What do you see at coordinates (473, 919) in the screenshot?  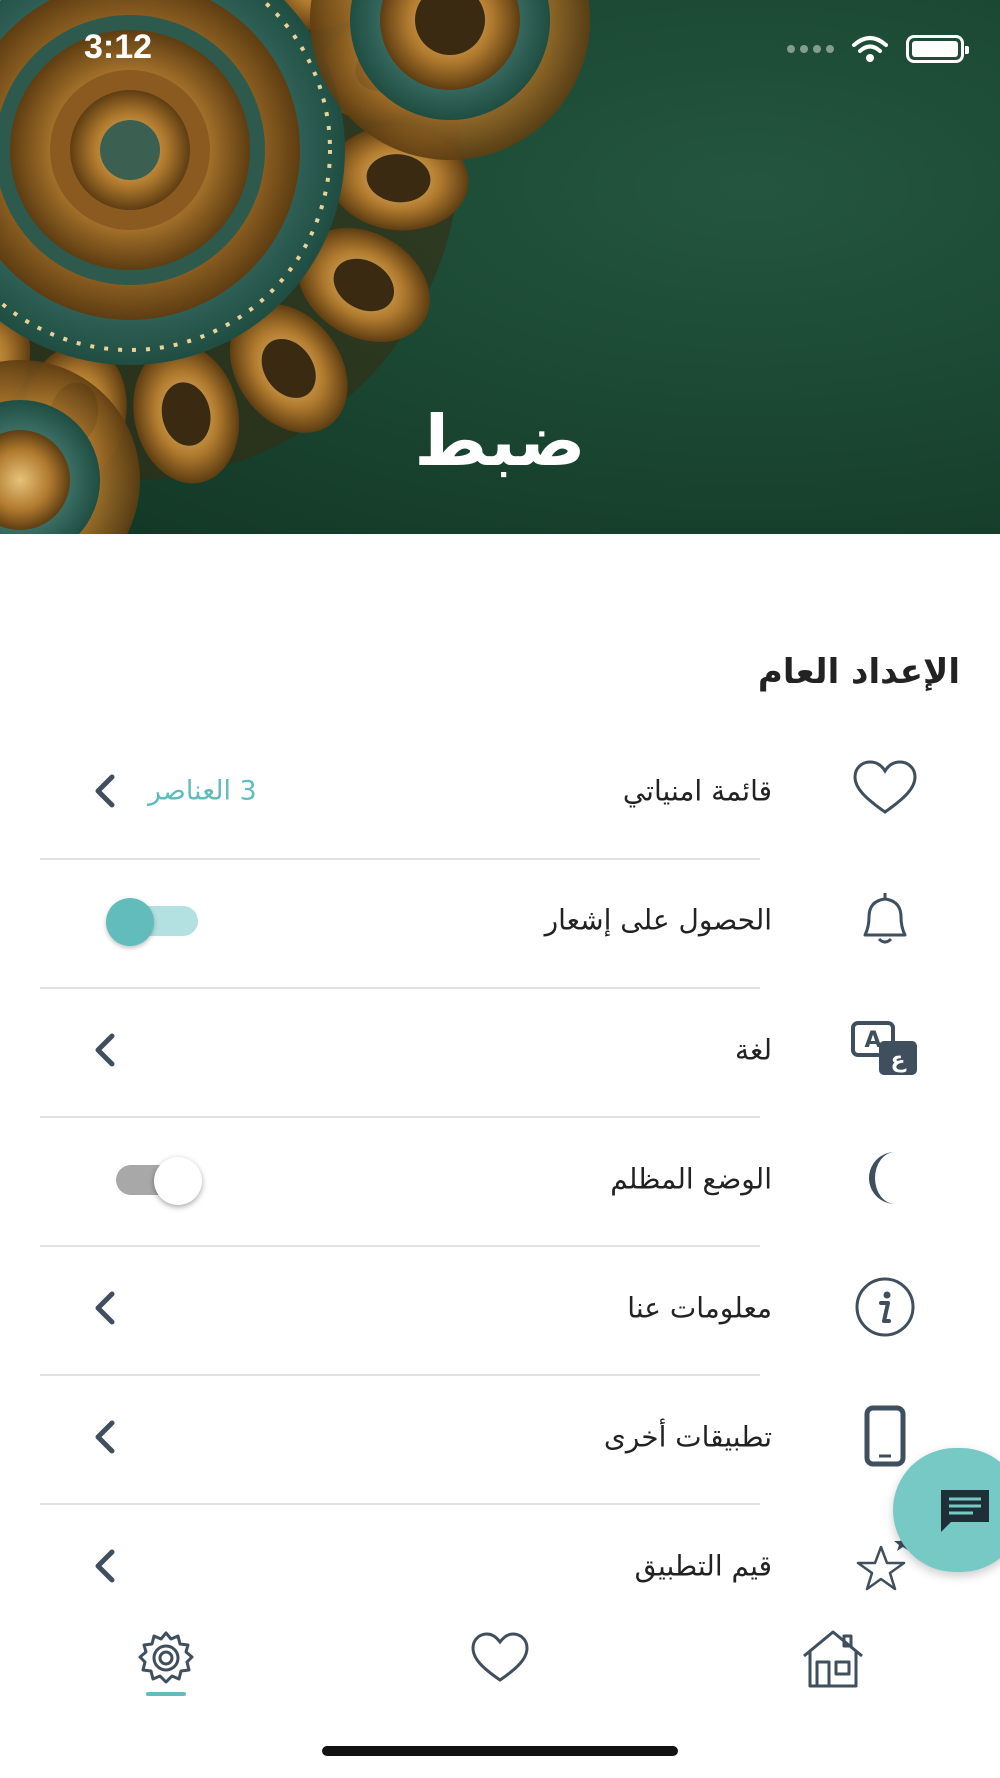 I see `settings-row-notifications: الحصول على إشعار` at bounding box center [473, 919].